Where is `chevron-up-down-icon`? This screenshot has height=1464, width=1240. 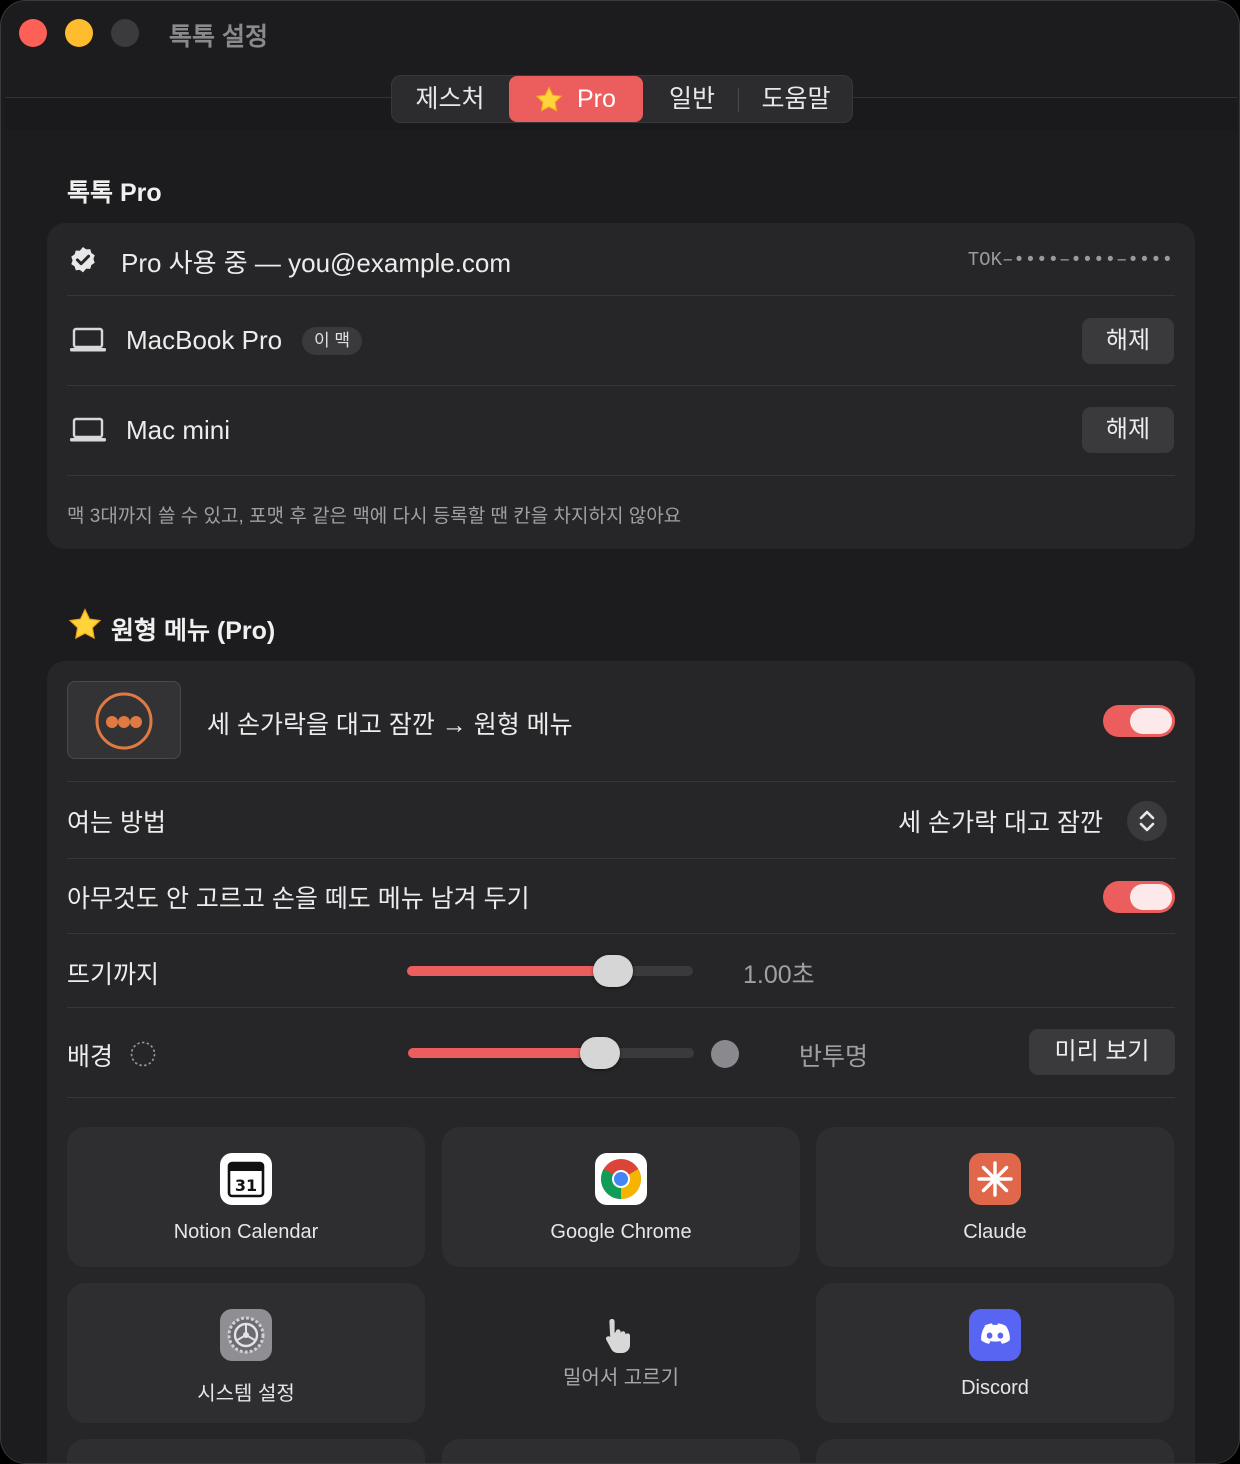
chevron-up-down-icon is located at coordinates (1147, 821).